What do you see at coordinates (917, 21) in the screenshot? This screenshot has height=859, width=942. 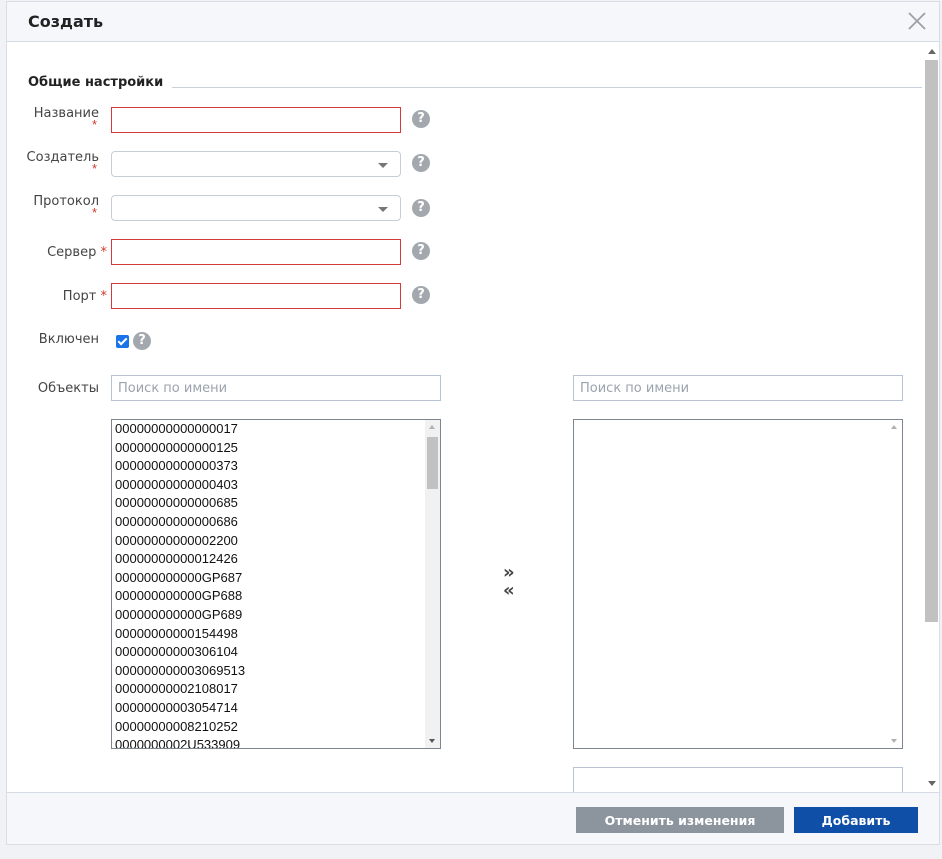 I see `close-icon` at bounding box center [917, 21].